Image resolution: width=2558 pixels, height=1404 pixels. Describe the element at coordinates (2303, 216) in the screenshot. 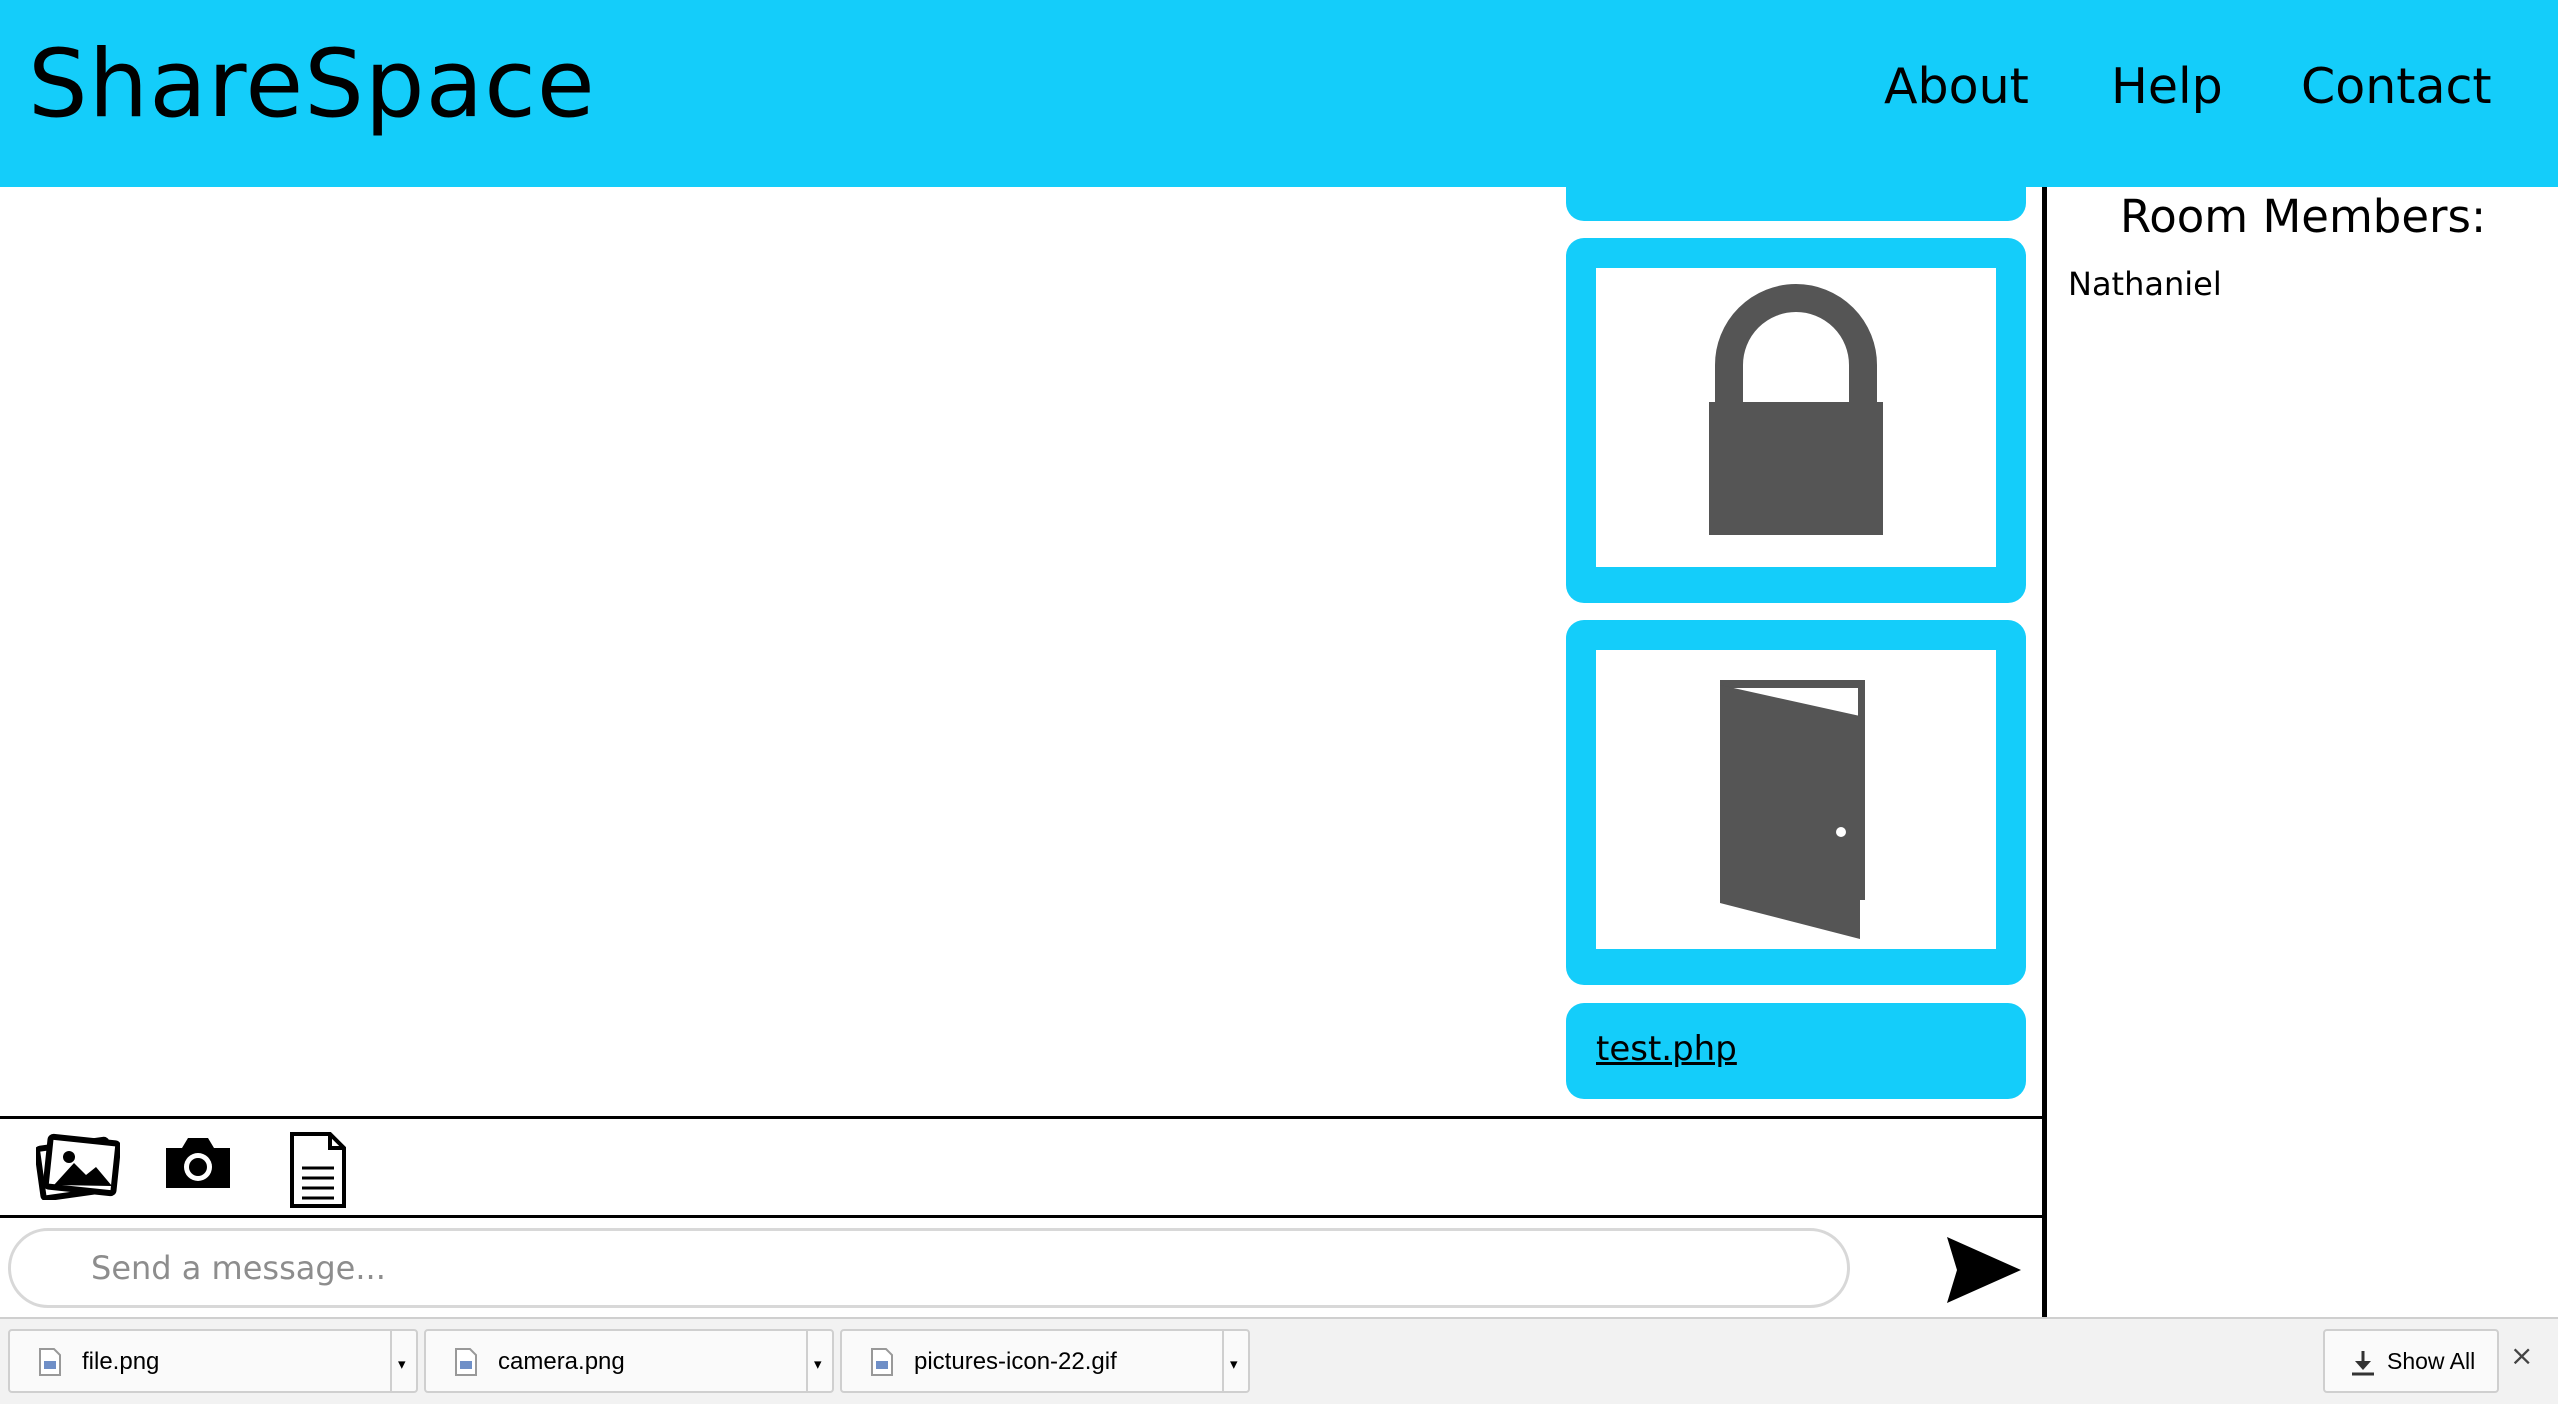

I see `room-members-title: Room Members:` at that location.